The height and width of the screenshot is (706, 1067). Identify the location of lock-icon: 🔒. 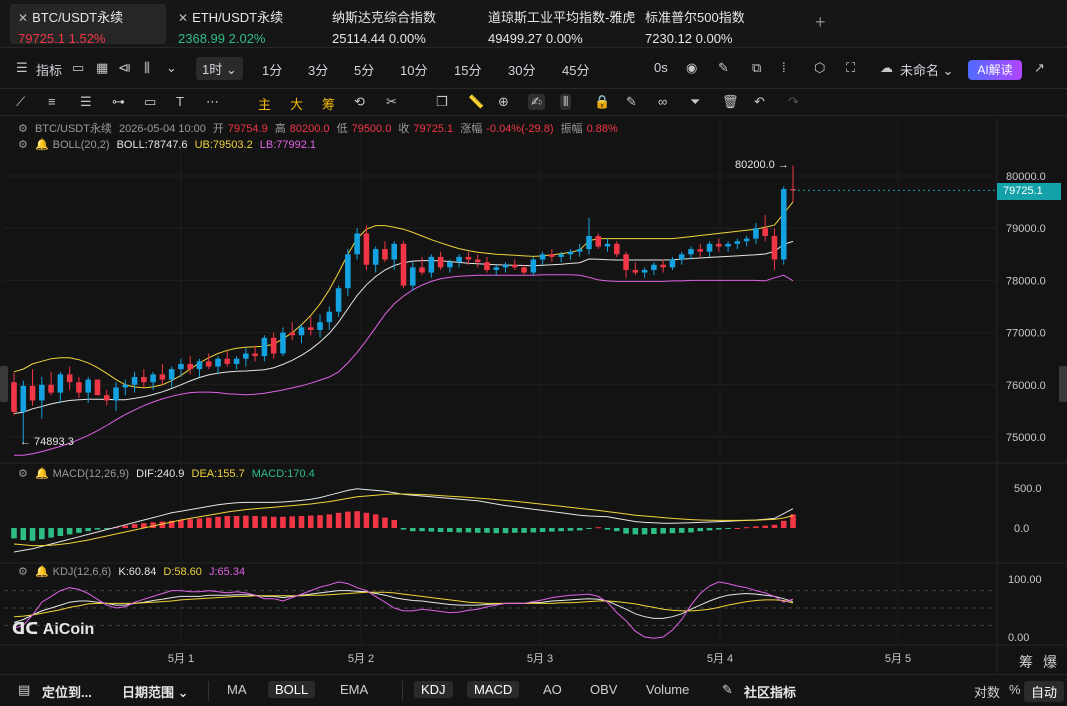
(602, 102).